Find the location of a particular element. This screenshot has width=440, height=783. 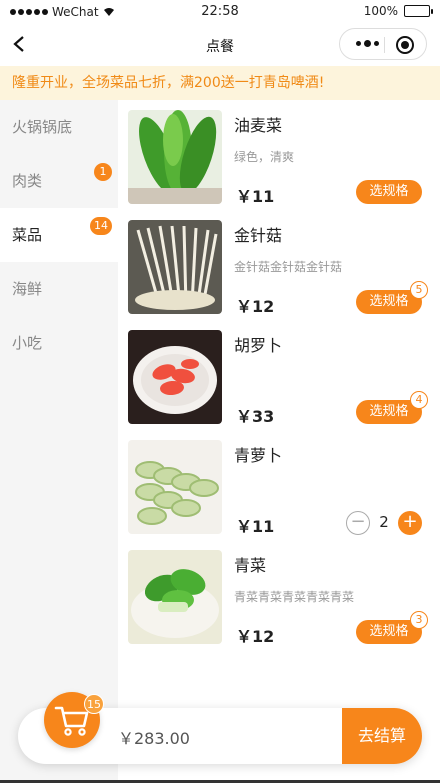

category-badge: 14 is located at coordinates (101, 226).